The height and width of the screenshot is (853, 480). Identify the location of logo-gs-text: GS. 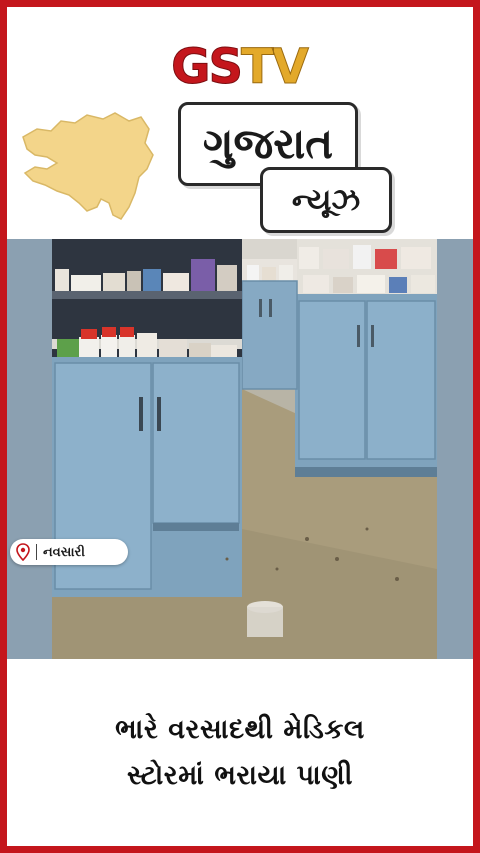
(207, 67).